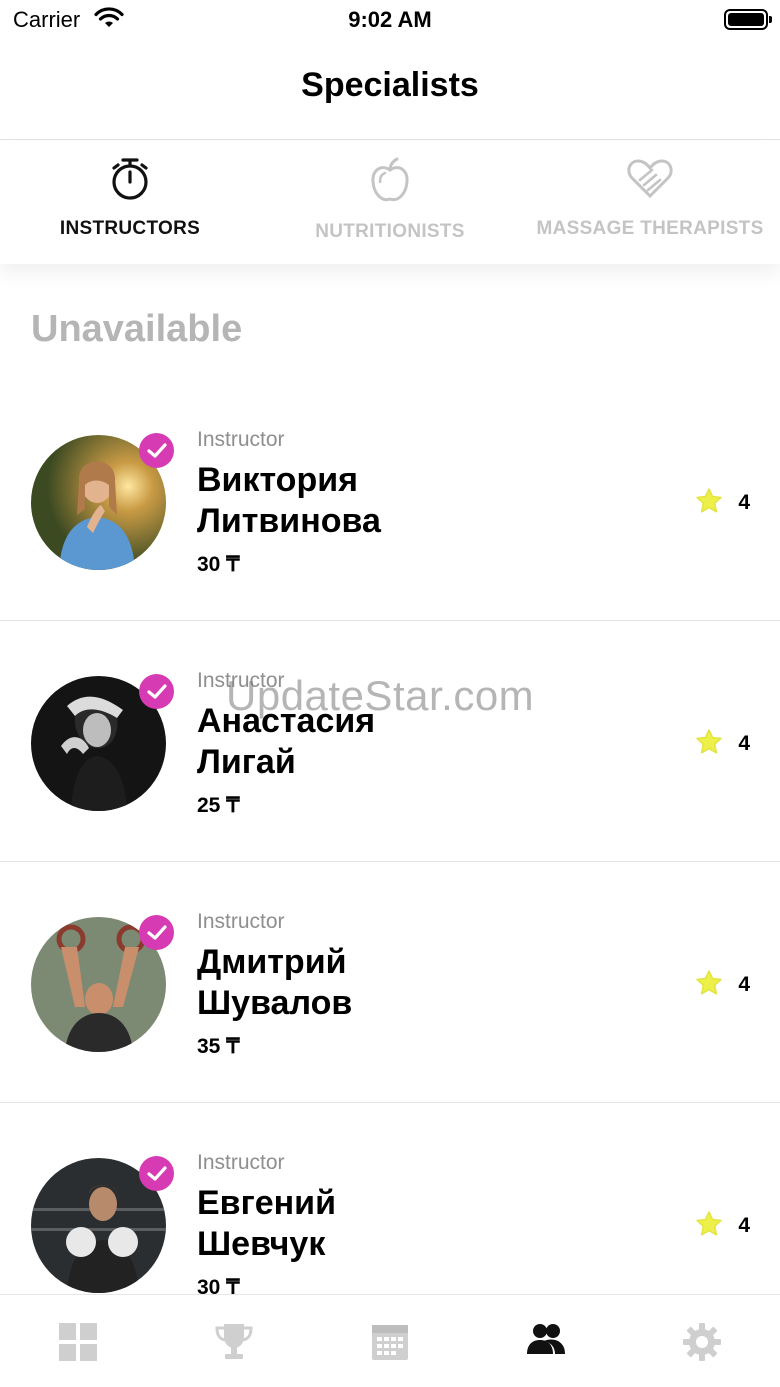  I want to click on gear-icon, so click(702, 1354).